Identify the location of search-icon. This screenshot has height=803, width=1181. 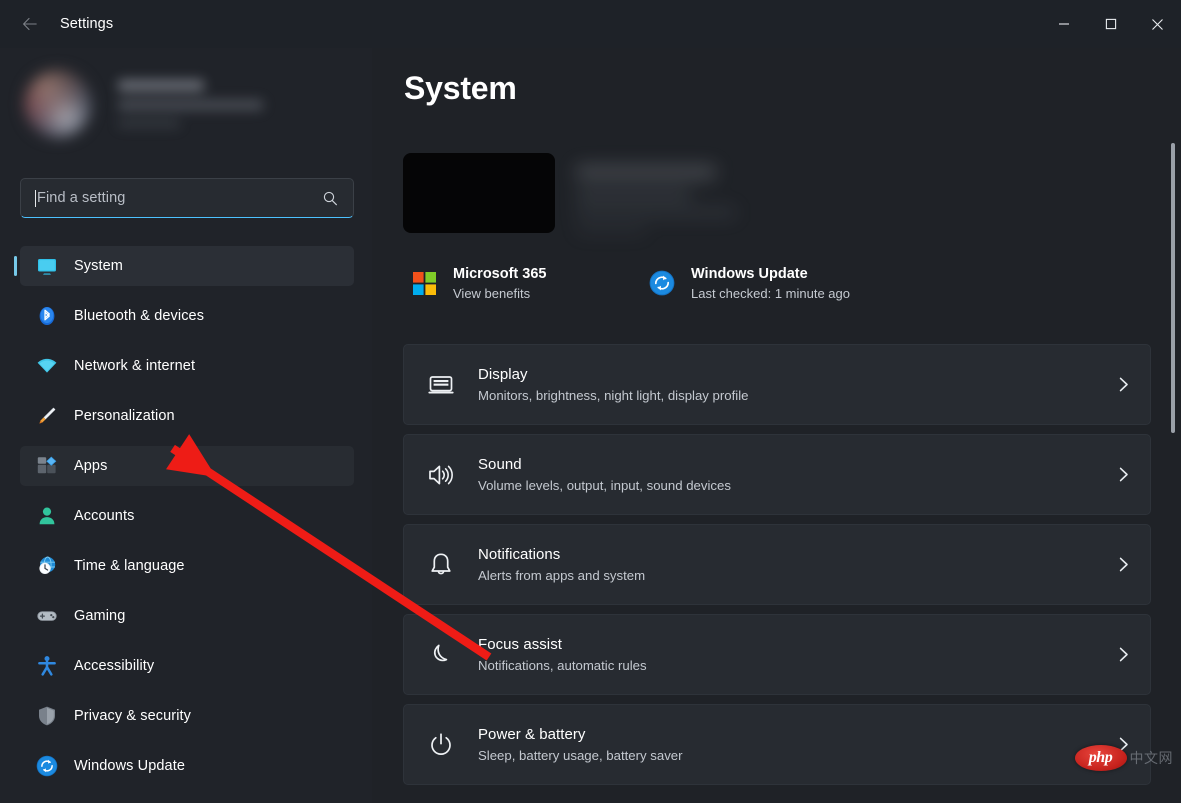
(330, 198).